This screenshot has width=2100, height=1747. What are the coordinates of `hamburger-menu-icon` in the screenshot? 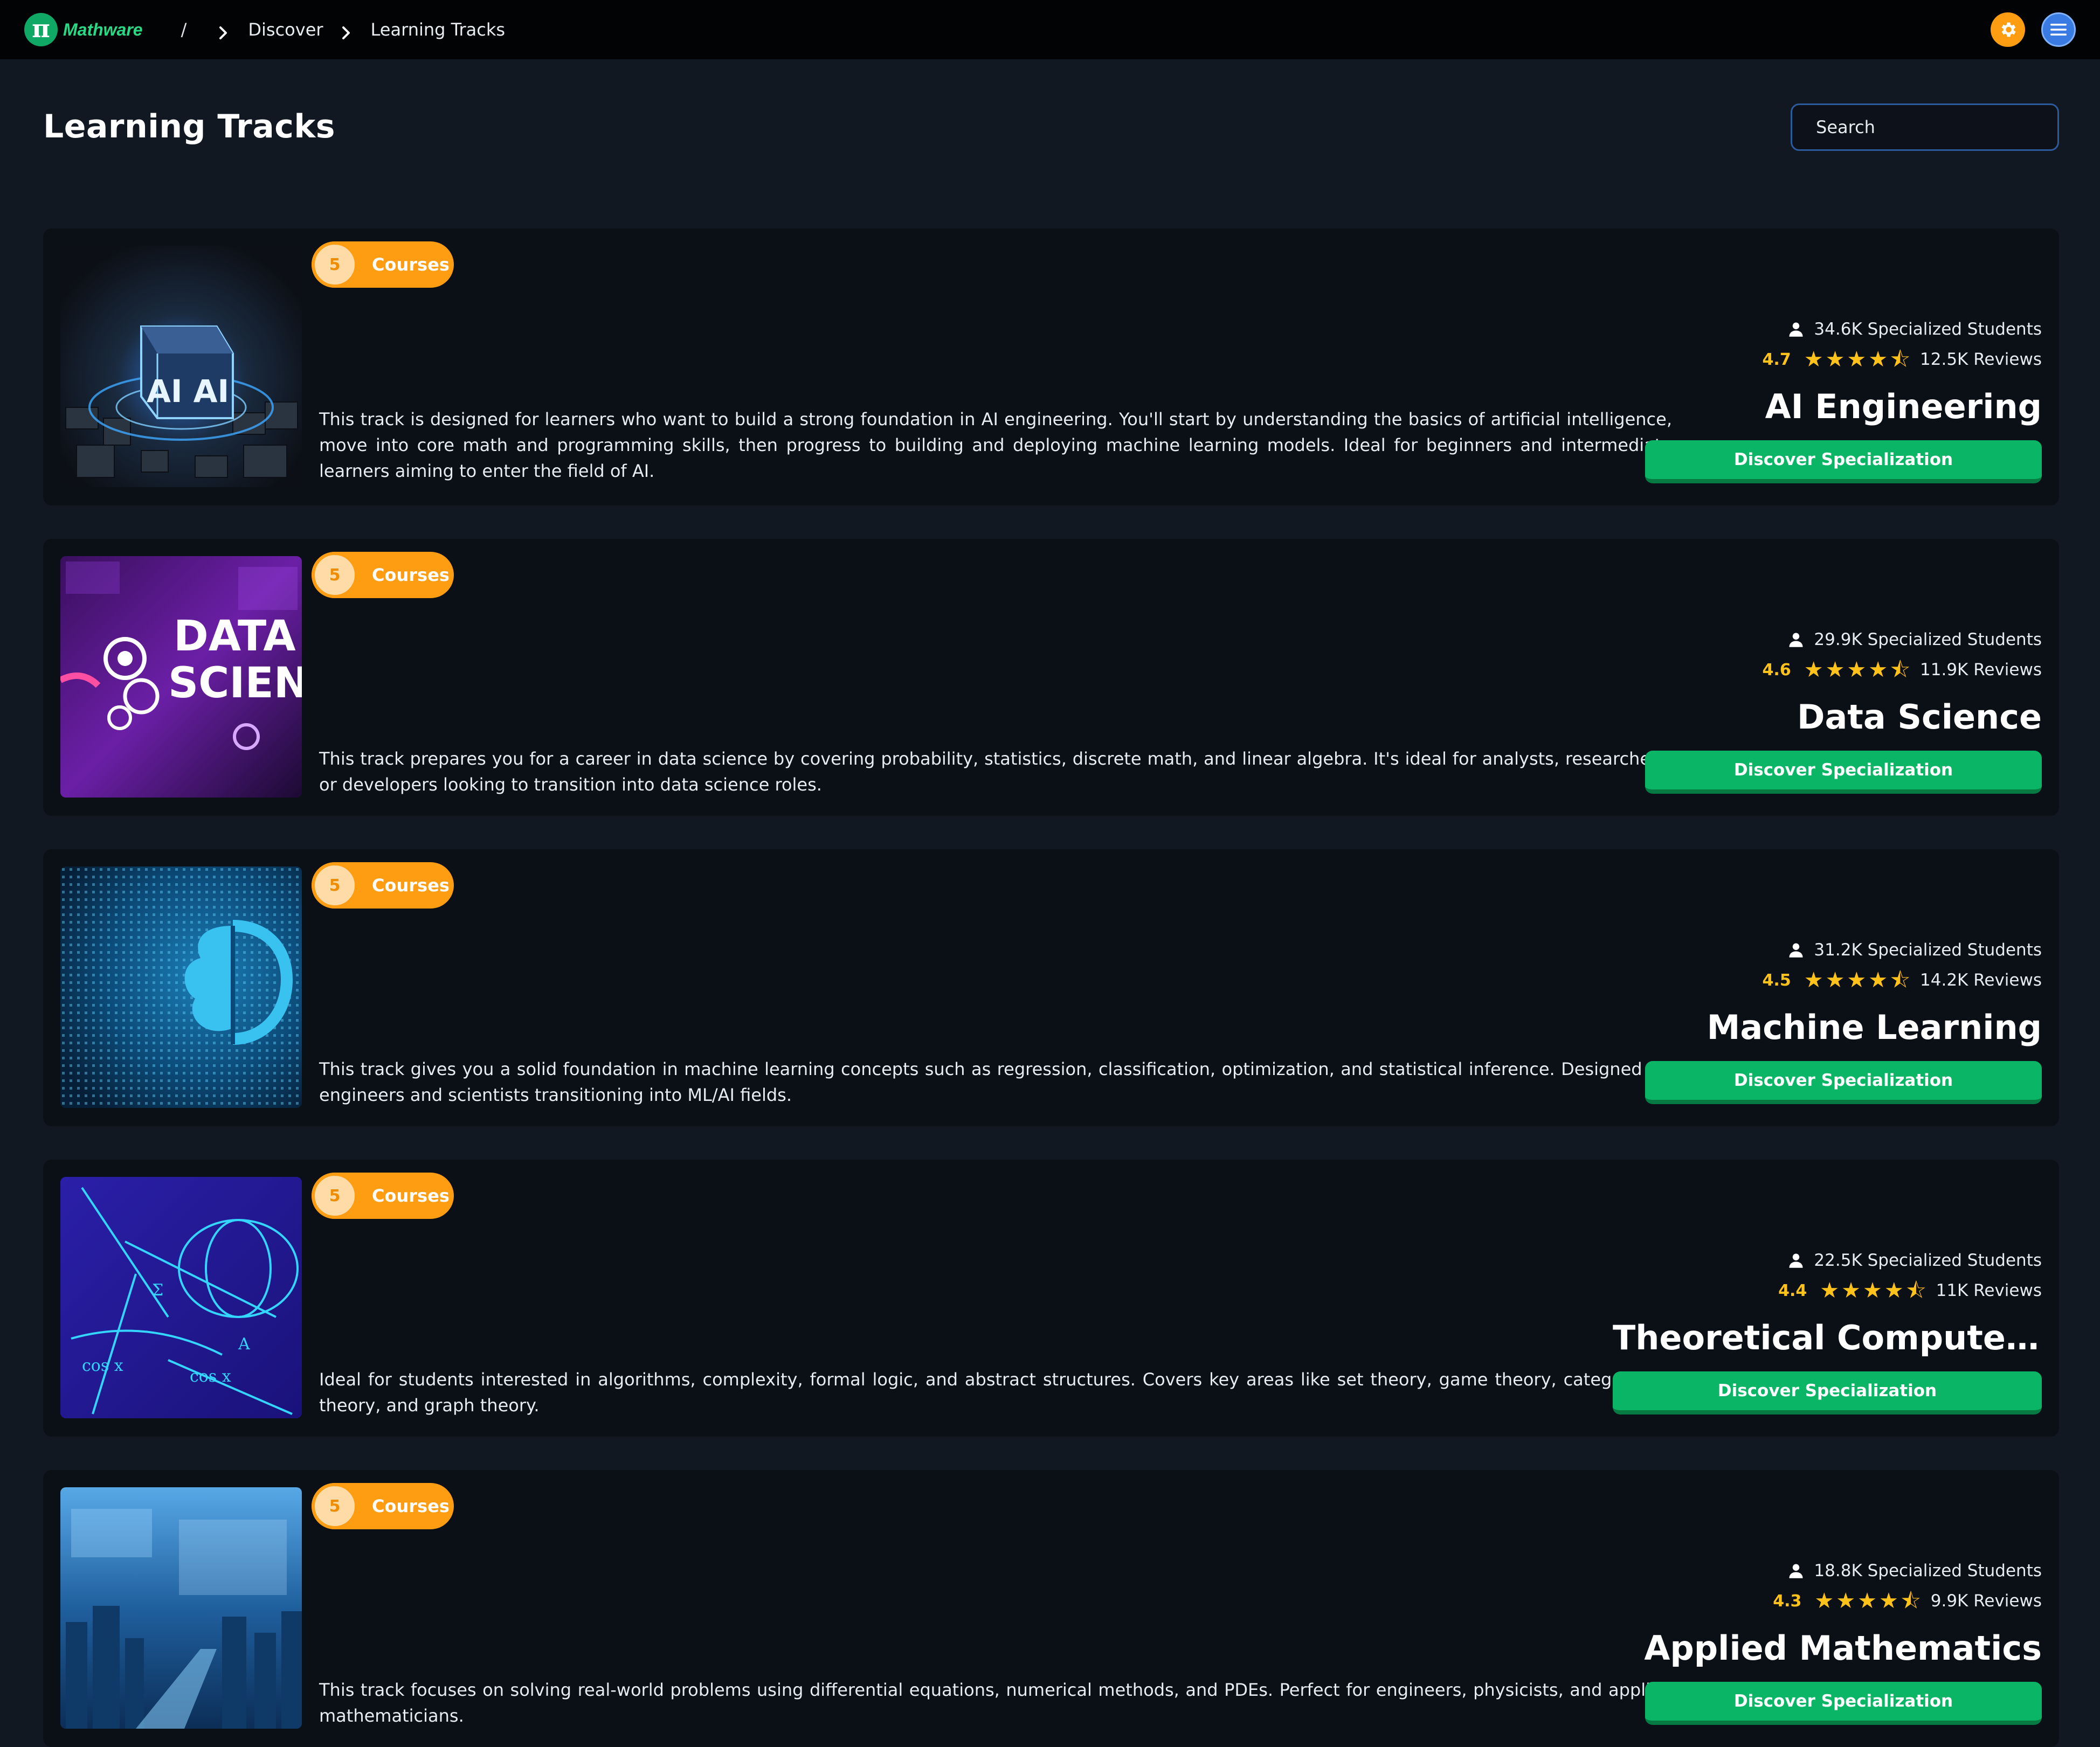 It's located at (2058, 30).